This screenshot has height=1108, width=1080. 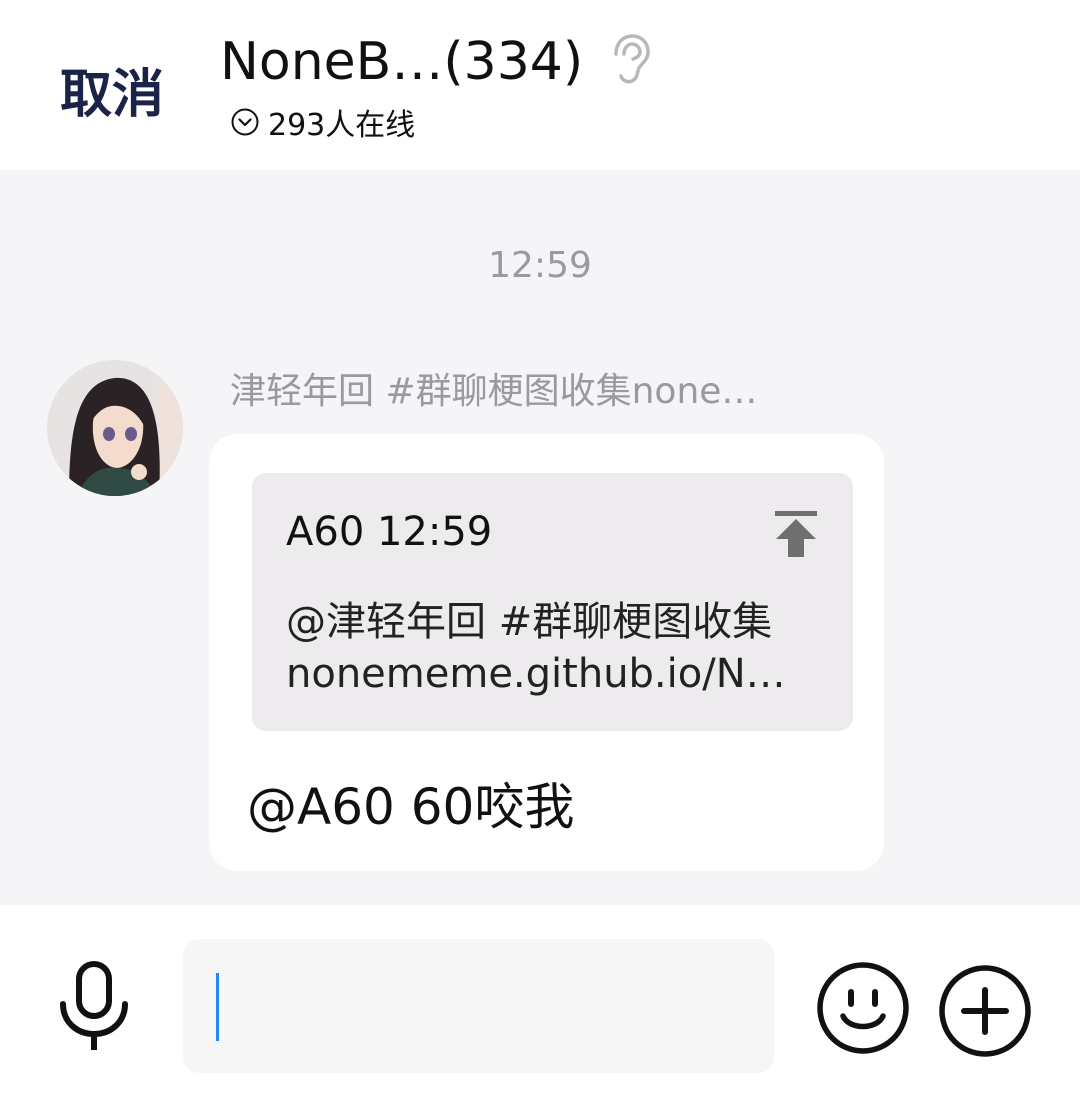 What do you see at coordinates (245, 122) in the screenshot?
I see `chevron-down-circle-icon` at bounding box center [245, 122].